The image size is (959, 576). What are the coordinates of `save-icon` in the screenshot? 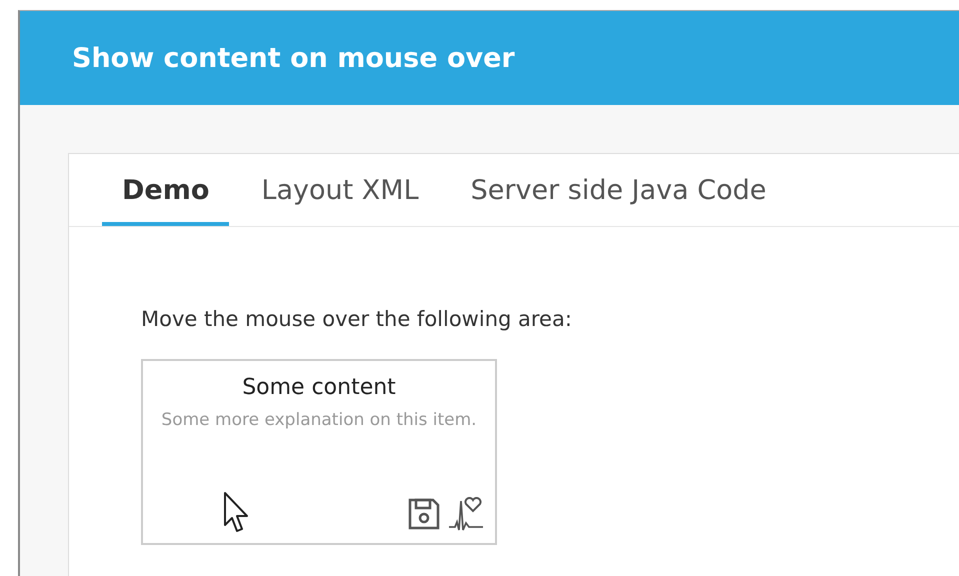 It's located at (424, 514).